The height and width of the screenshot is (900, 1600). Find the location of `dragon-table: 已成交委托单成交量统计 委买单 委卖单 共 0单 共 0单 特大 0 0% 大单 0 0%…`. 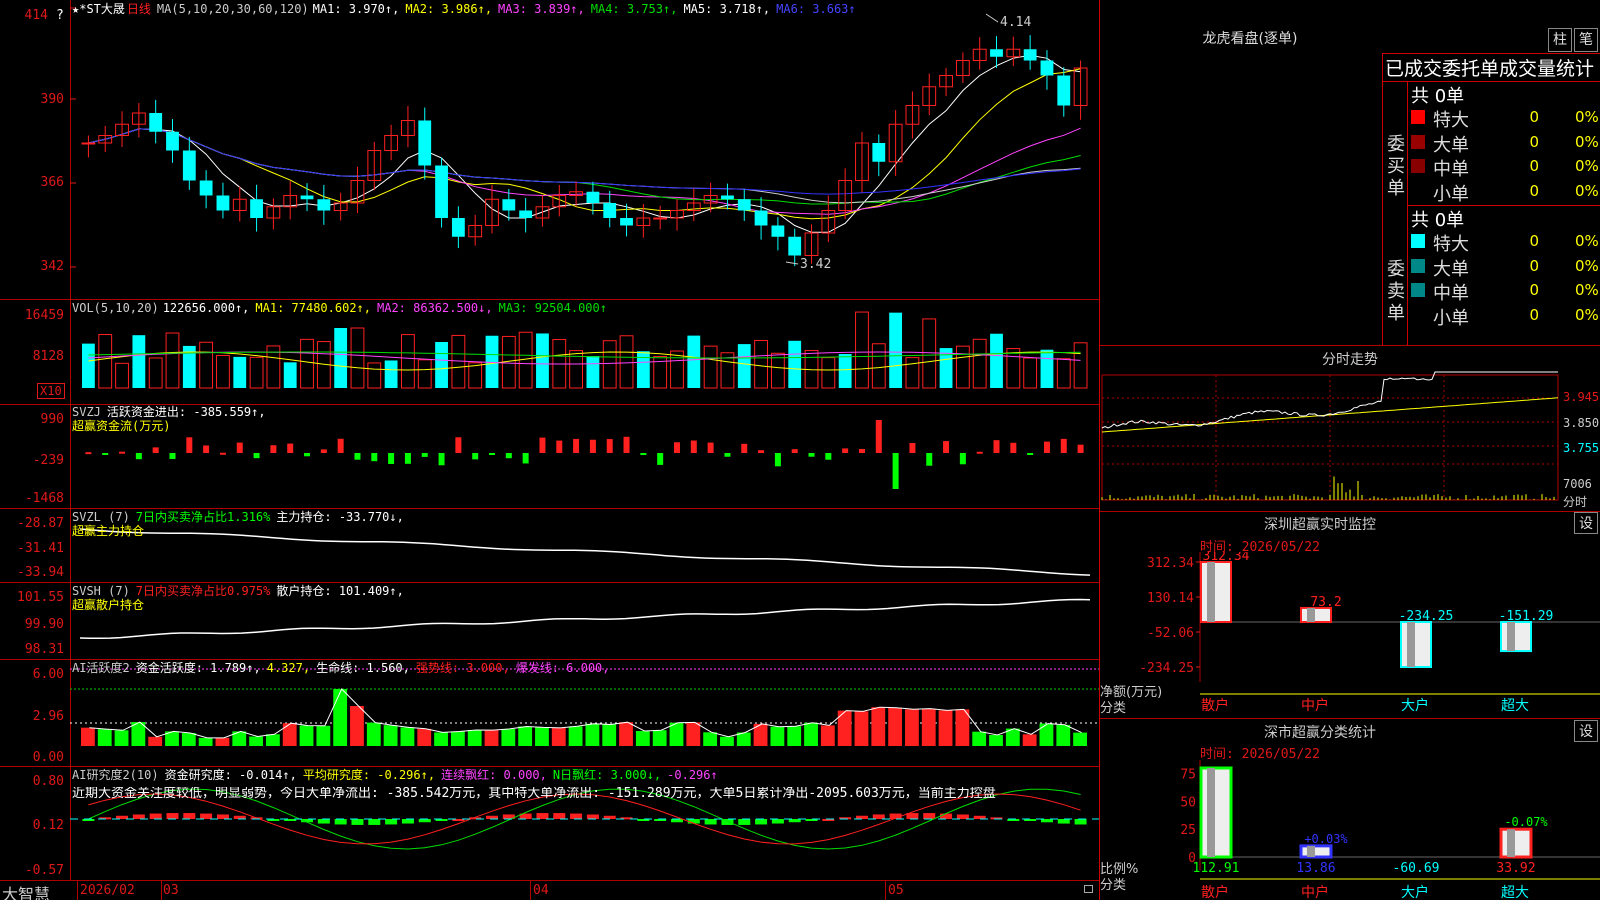

dragon-table: 已成交委托单成交量统计 委买单 委卖单 共 0单 共 0单 特大 0 0% 大单 0 0%… is located at coordinates (1491, 199).